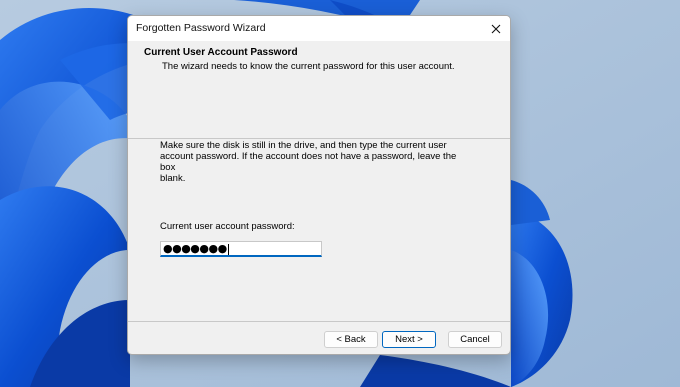  I want to click on title-bar: Forgotten Password Wizard, so click(319, 28).